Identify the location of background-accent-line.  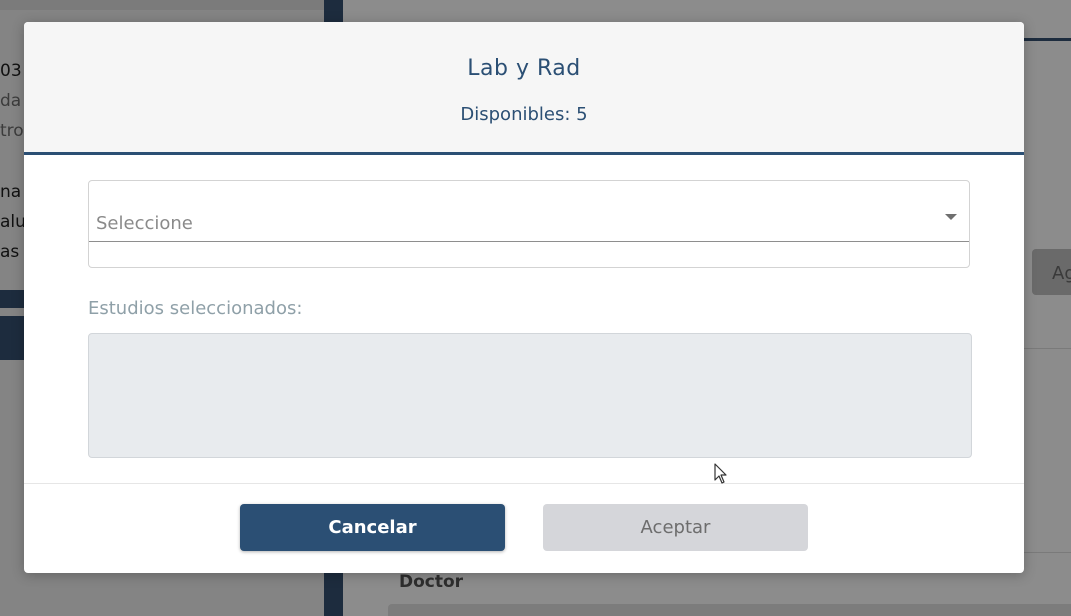
(1047, 39).